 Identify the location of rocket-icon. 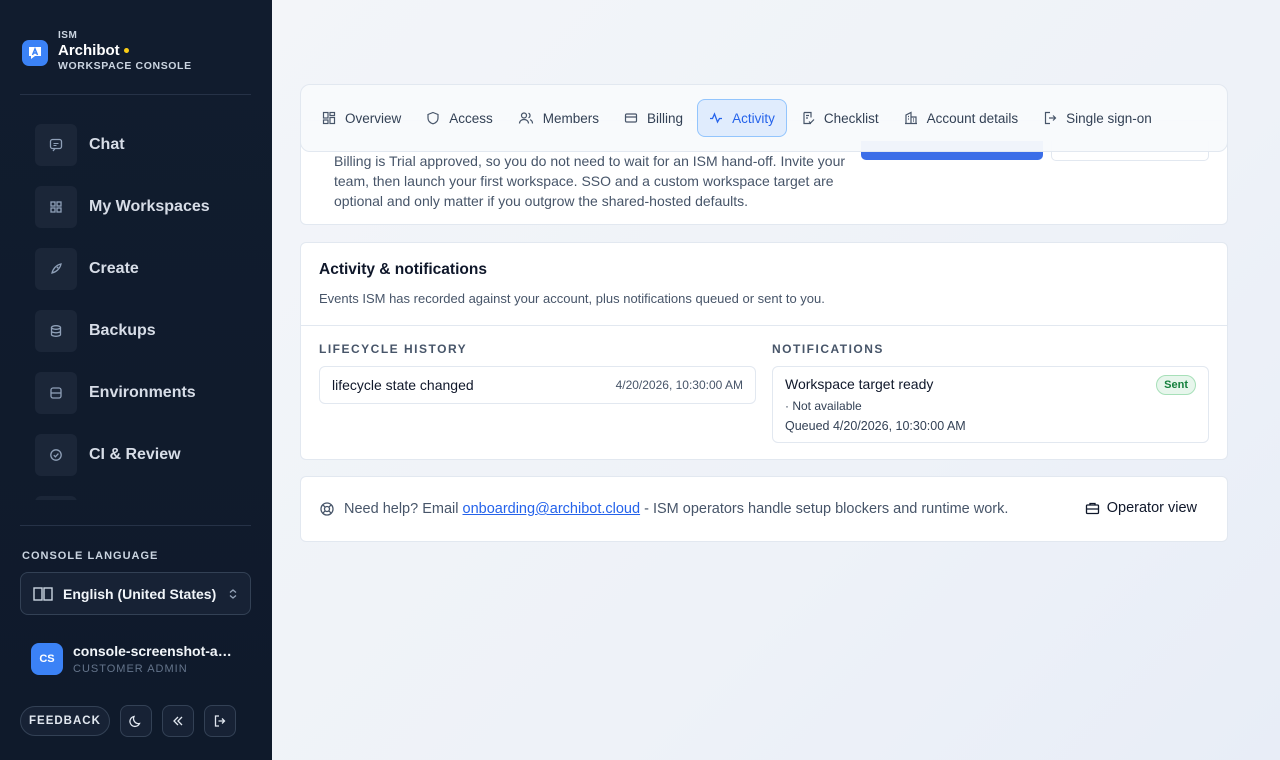
(56, 269).